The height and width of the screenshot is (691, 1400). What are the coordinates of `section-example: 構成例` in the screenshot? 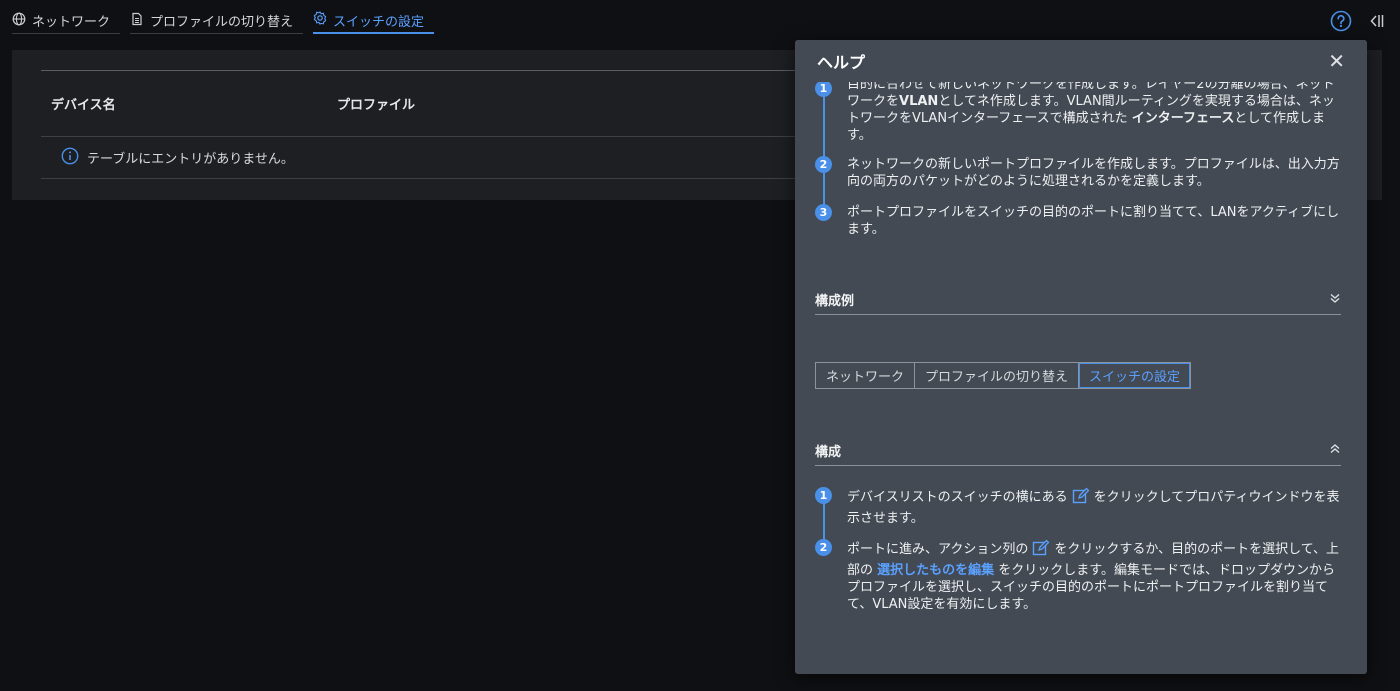 It's located at (1078, 300).